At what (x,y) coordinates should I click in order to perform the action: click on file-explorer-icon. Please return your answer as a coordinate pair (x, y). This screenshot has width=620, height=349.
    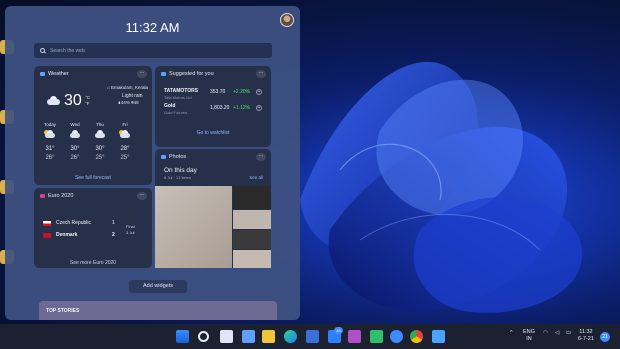
    Looking at the image, I should click on (268, 336).